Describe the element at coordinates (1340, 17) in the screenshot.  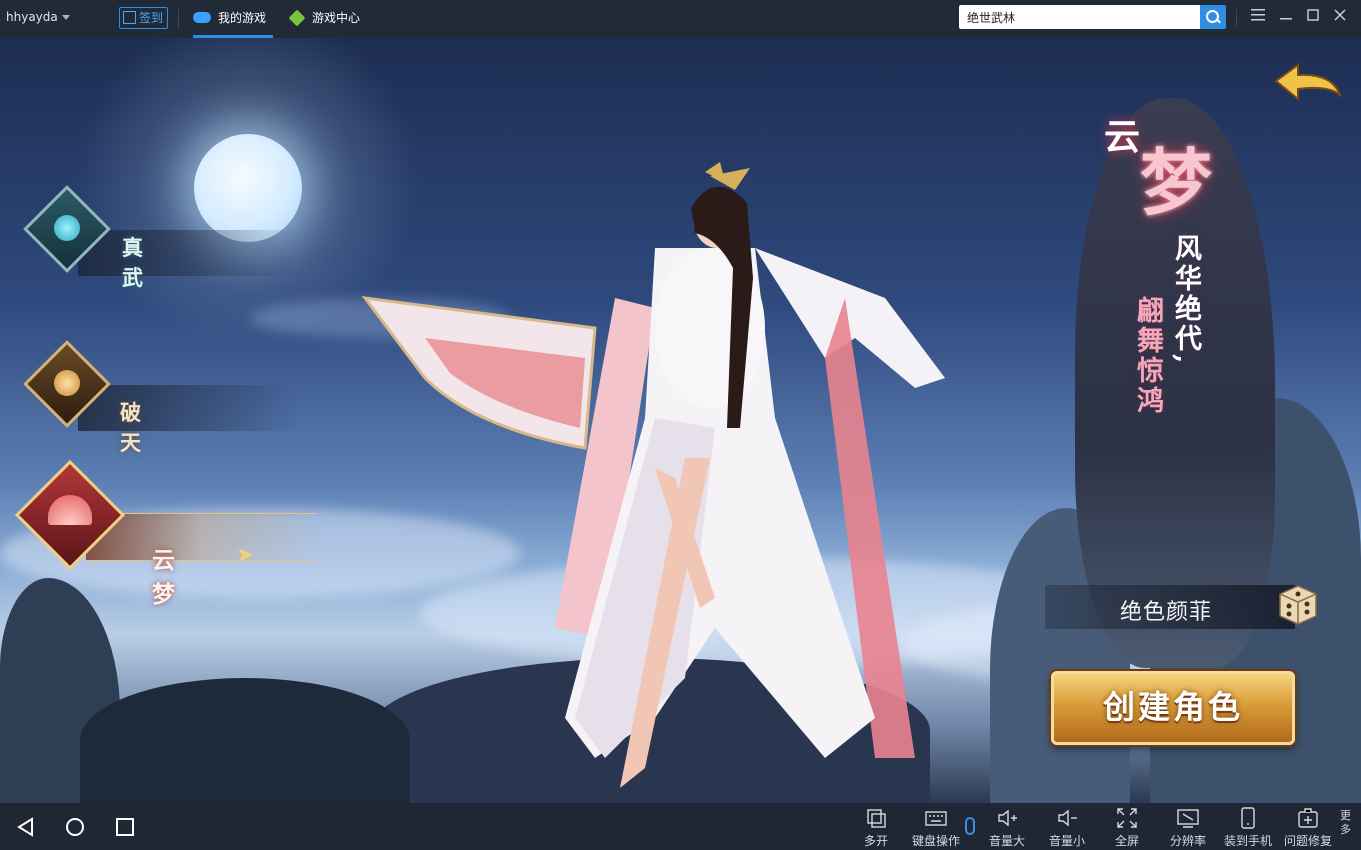
I see `close-icon` at that location.